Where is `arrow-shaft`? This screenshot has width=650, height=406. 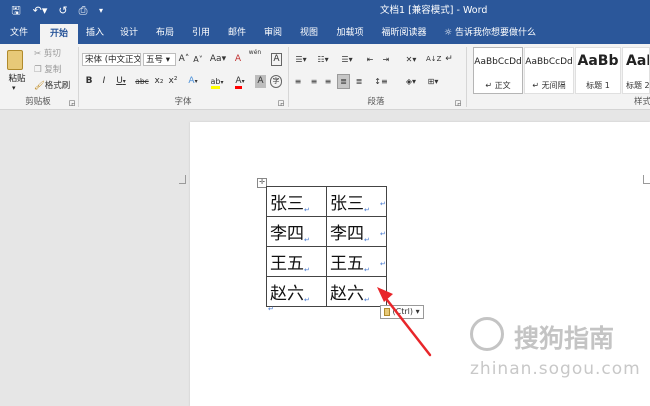 arrow-shaft is located at coordinates (407, 325).